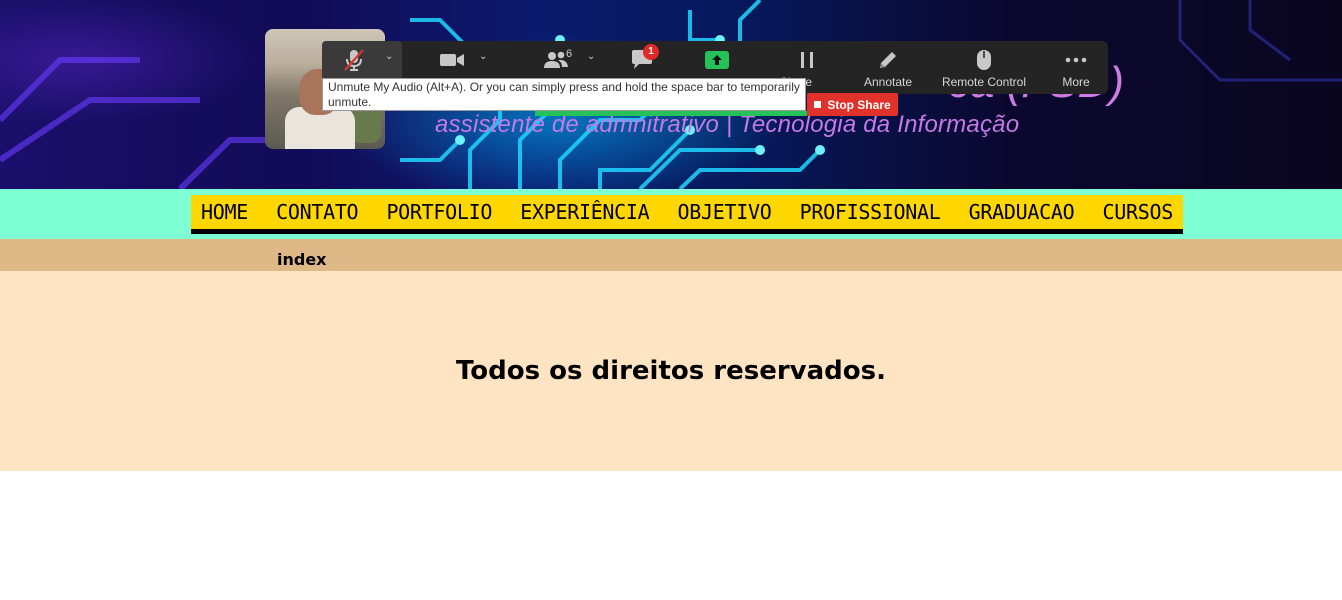 The height and width of the screenshot is (600, 1342). Describe the element at coordinates (1076, 67) in the screenshot. I see `more-button: More` at that location.